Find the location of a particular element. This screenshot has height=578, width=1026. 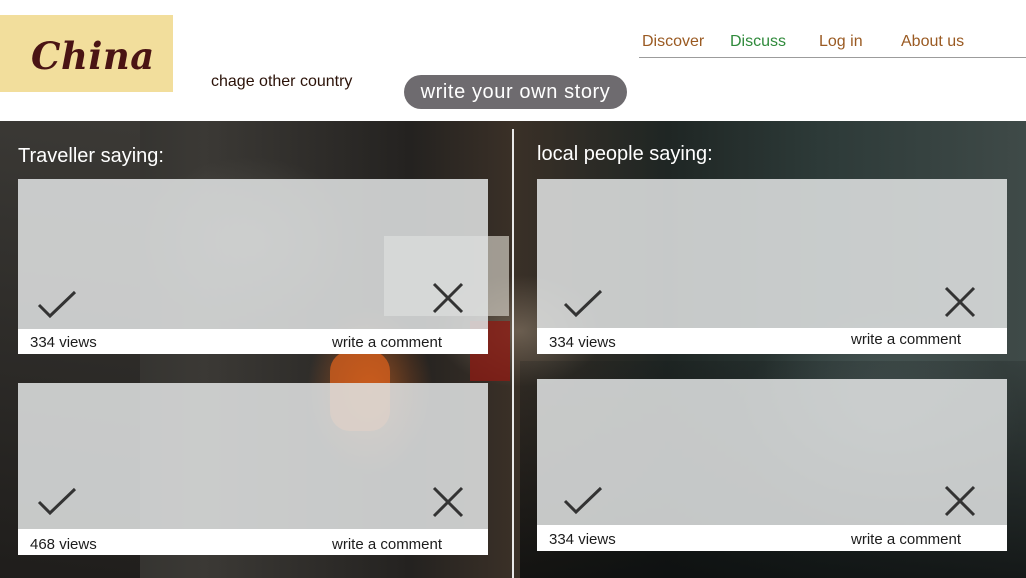

nav-about-us: About us is located at coordinates (932, 42).